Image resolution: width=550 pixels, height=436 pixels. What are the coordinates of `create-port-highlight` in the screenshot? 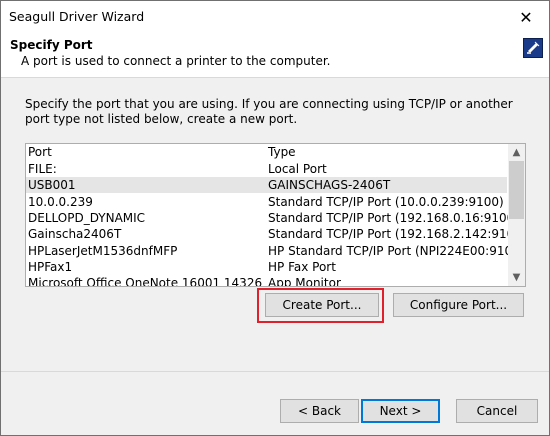 It's located at (320, 305).